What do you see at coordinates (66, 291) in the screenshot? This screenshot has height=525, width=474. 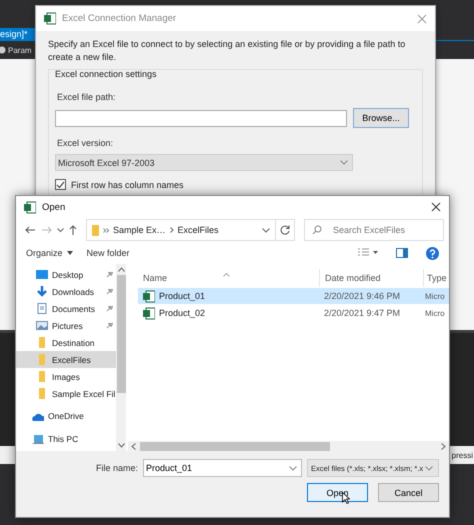 I see `nav-item: Downloads` at bounding box center [66, 291].